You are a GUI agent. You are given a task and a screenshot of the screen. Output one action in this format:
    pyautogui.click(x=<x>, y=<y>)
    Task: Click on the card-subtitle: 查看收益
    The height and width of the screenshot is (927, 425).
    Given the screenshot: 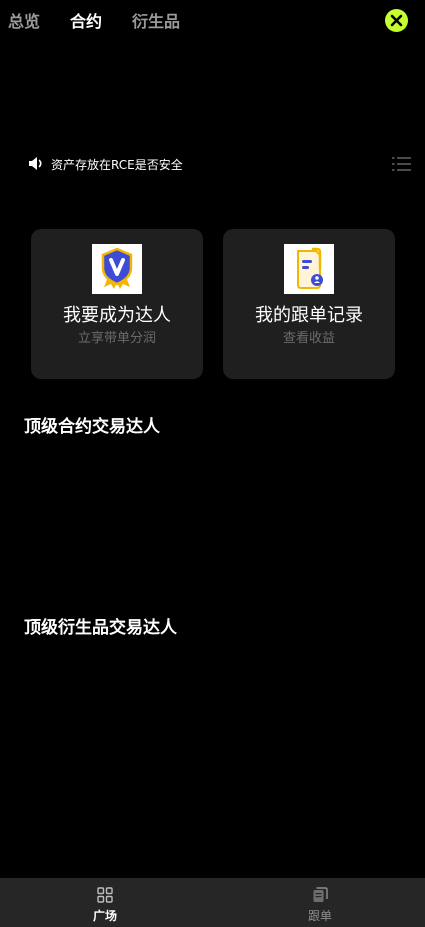 What is the action you would take?
    pyautogui.click(x=308, y=338)
    